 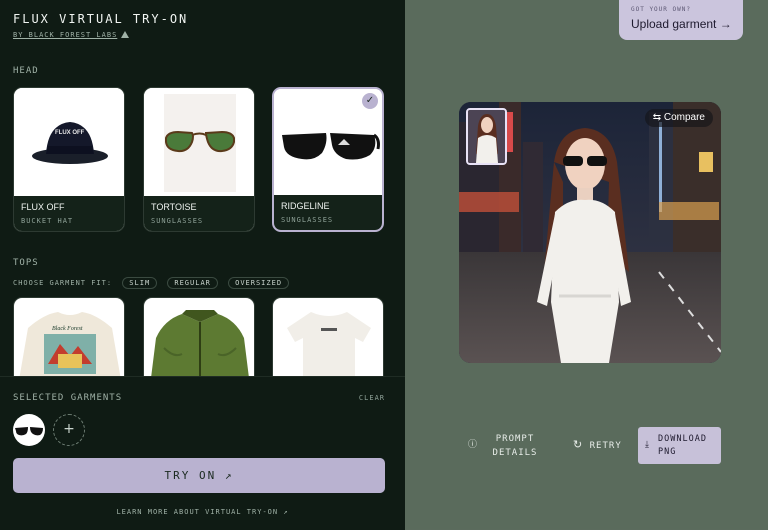 What do you see at coordinates (47, 221) in the screenshot?
I see `garment-type: BUCKET HAT` at bounding box center [47, 221].